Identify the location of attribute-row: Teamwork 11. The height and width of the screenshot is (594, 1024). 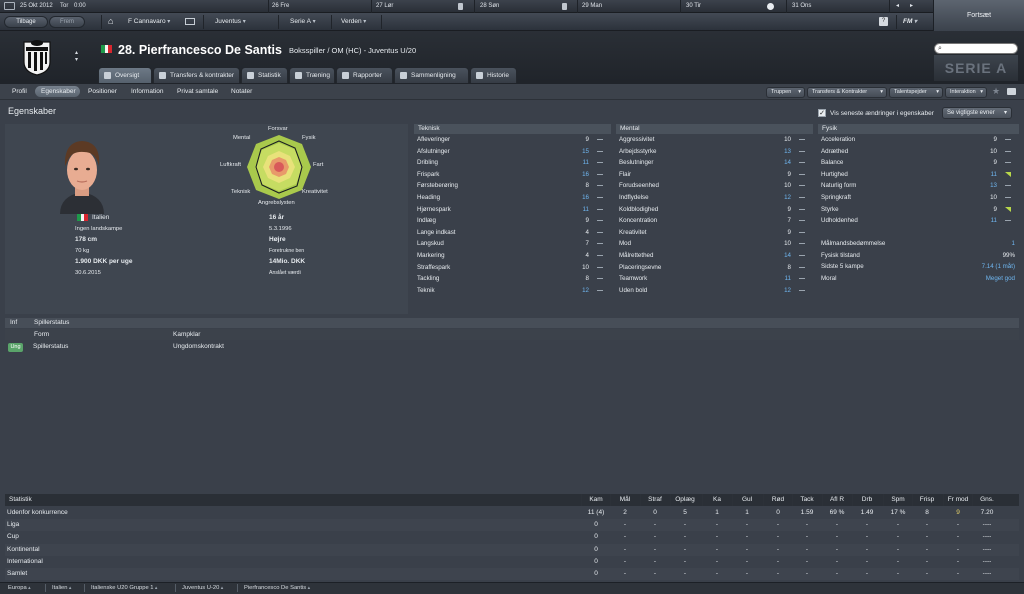
(714, 278).